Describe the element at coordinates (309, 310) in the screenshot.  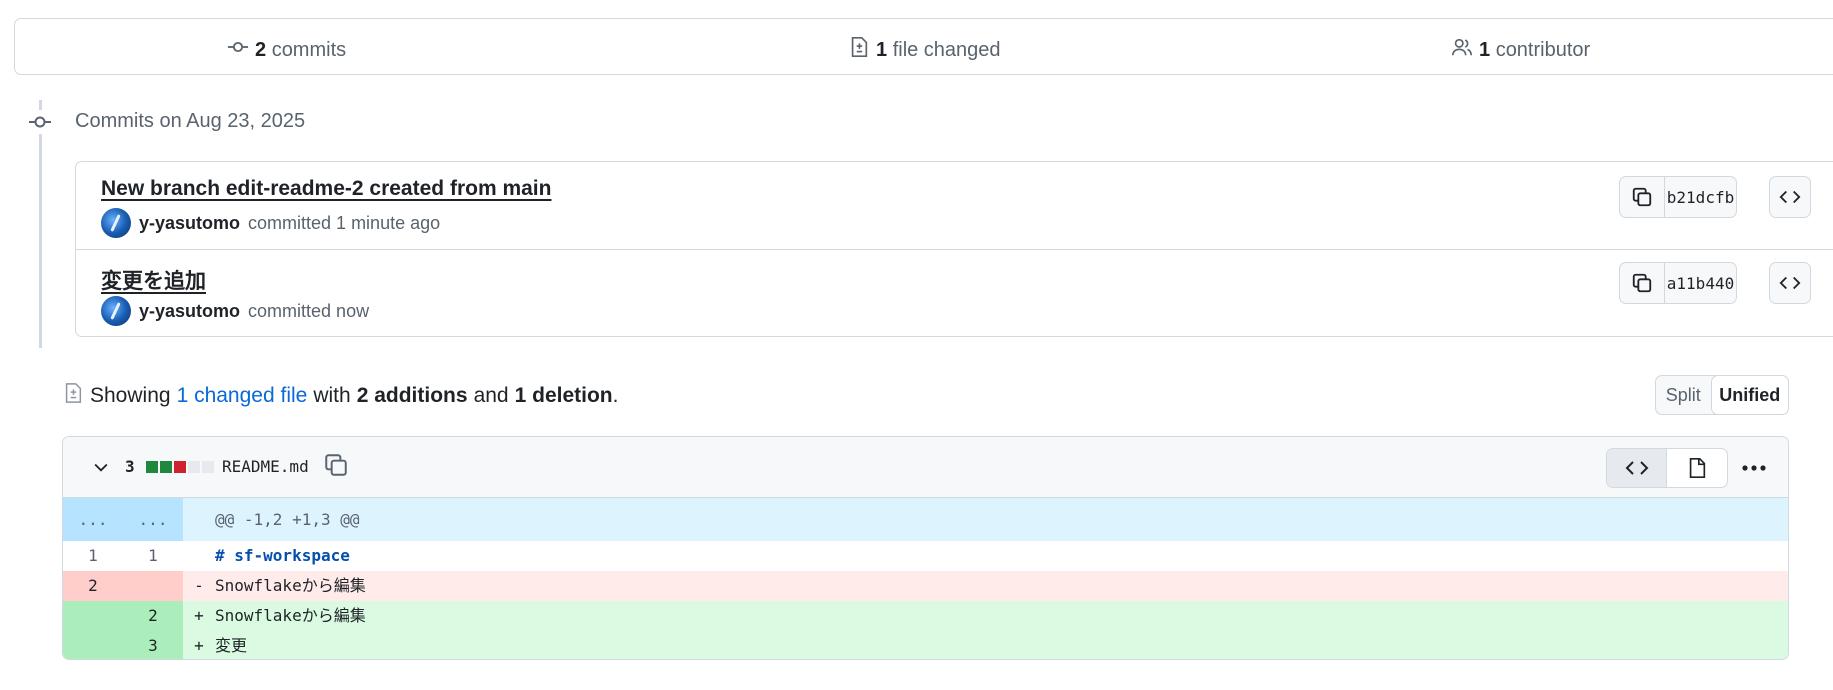
I see `commit-time: committed now` at that location.